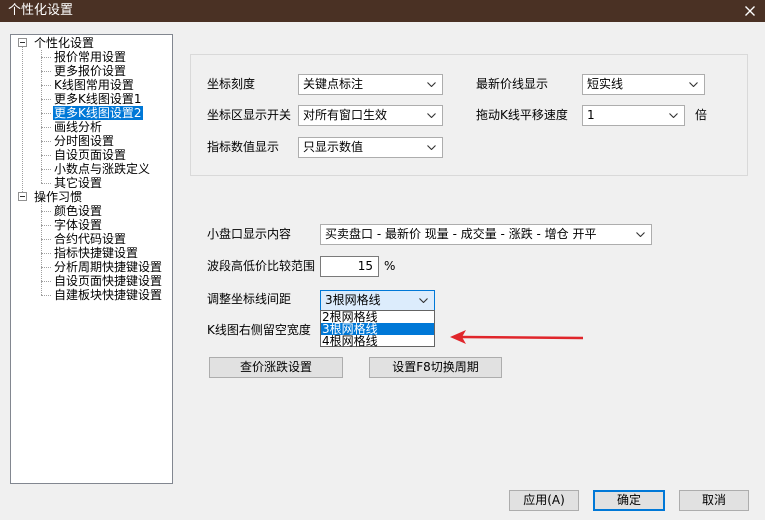 The image size is (765, 520). What do you see at coordinates (98, 99) in the screenshot?
I see `tree-item-more-kline-settings-1: 更多K线图设置1` at bounding box center [98, 99].